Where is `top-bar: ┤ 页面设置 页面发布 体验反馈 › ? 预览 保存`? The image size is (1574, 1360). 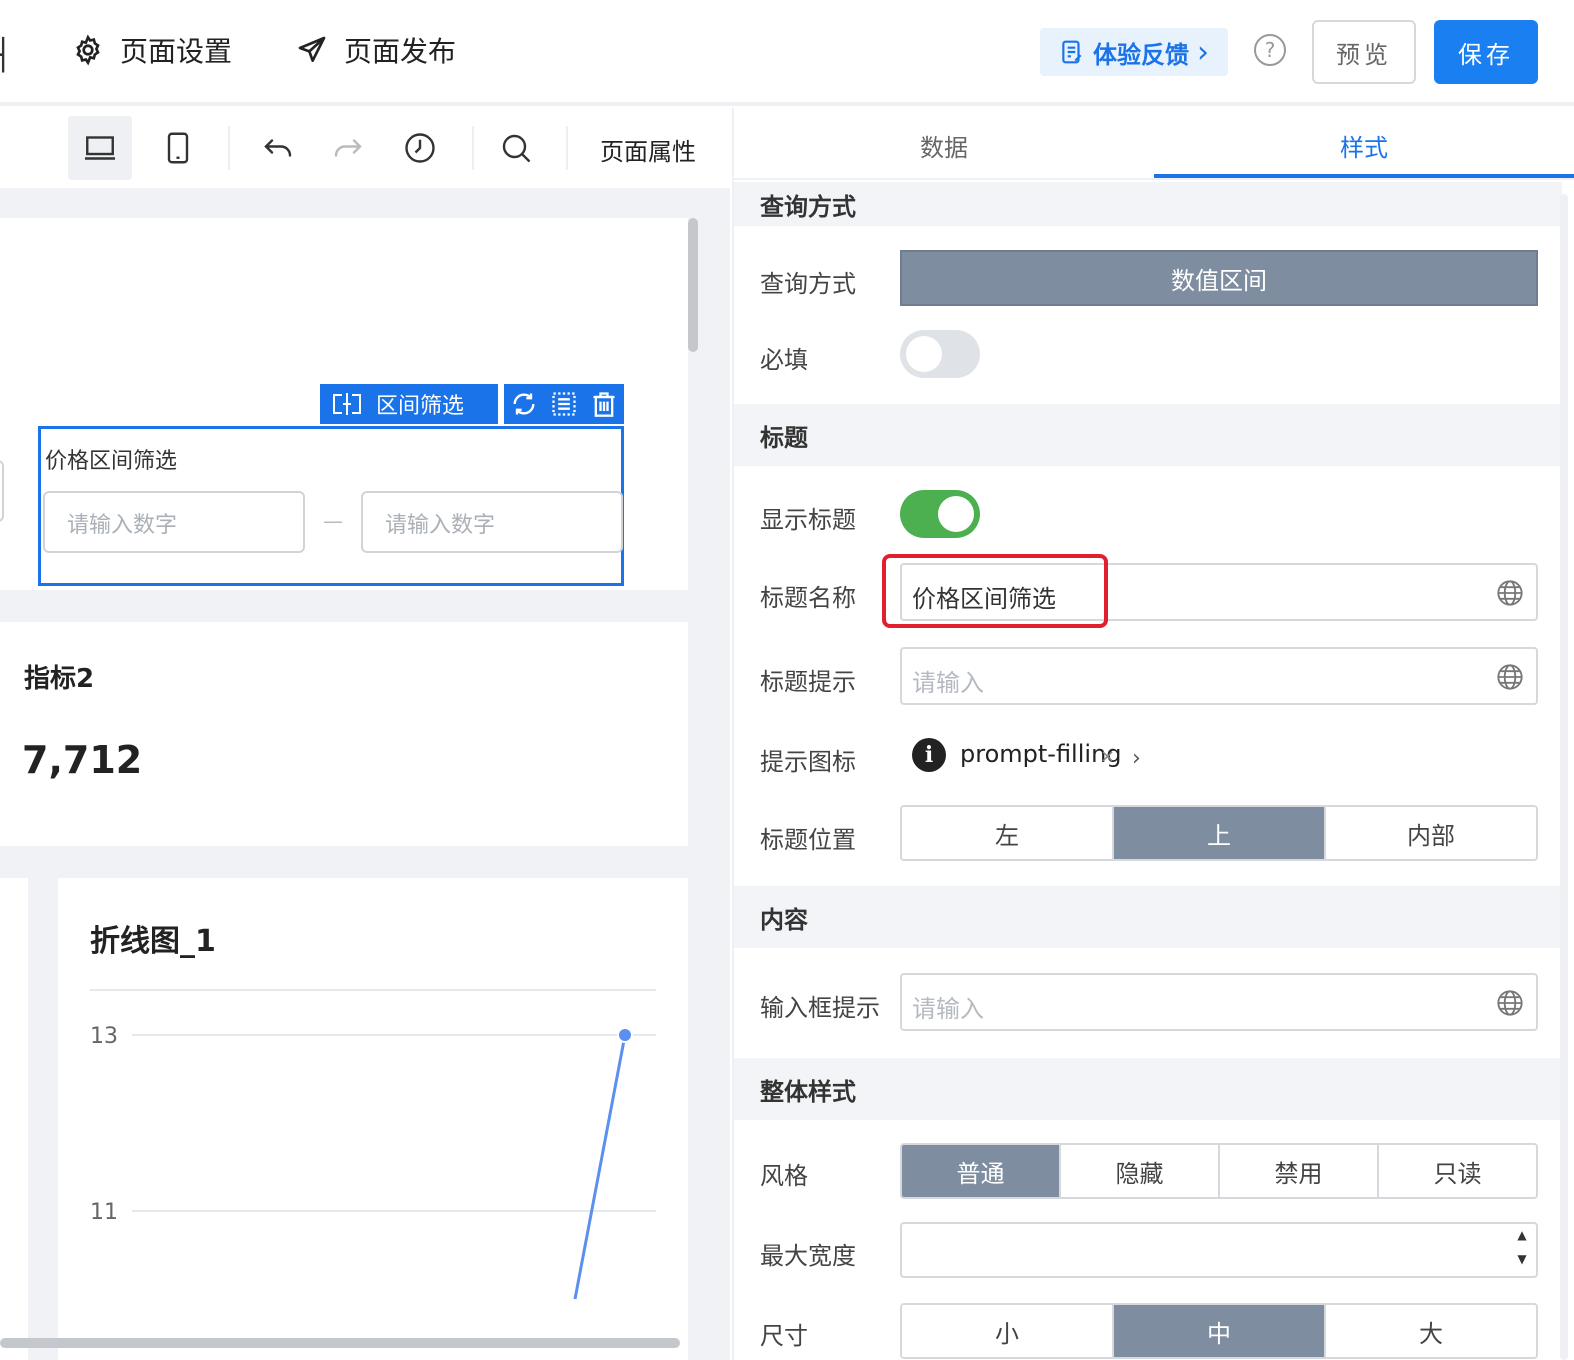
top-bar: ┤ 页面设置 页面发布 体验反馈 › ? 预览 保存 is located at coordinates (787, 53).